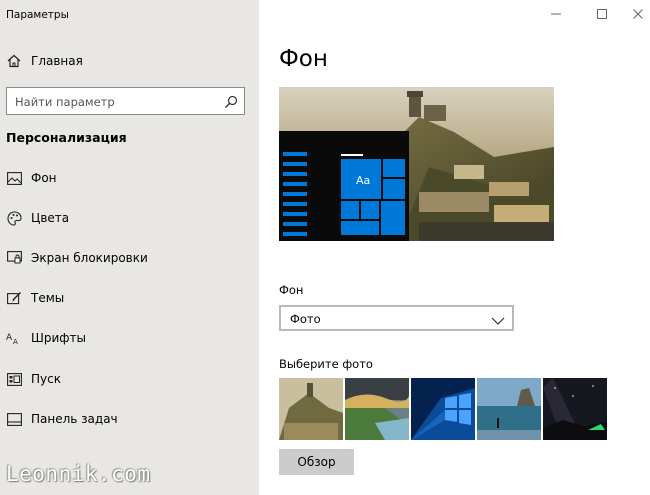  What do you see at coordinates (14, 419) in the screenshot?
I see `taskbar-icon` at bounding box center [14, 419].